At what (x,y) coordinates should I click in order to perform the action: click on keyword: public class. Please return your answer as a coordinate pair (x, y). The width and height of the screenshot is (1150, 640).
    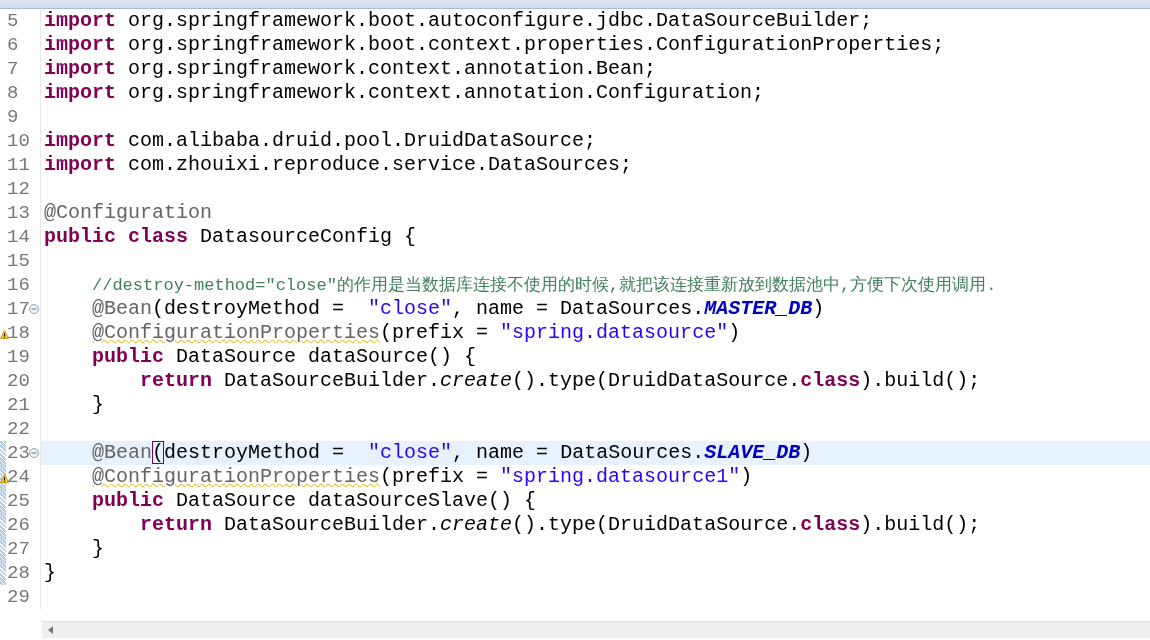
    Looking at the image, I should click on (116, 236).